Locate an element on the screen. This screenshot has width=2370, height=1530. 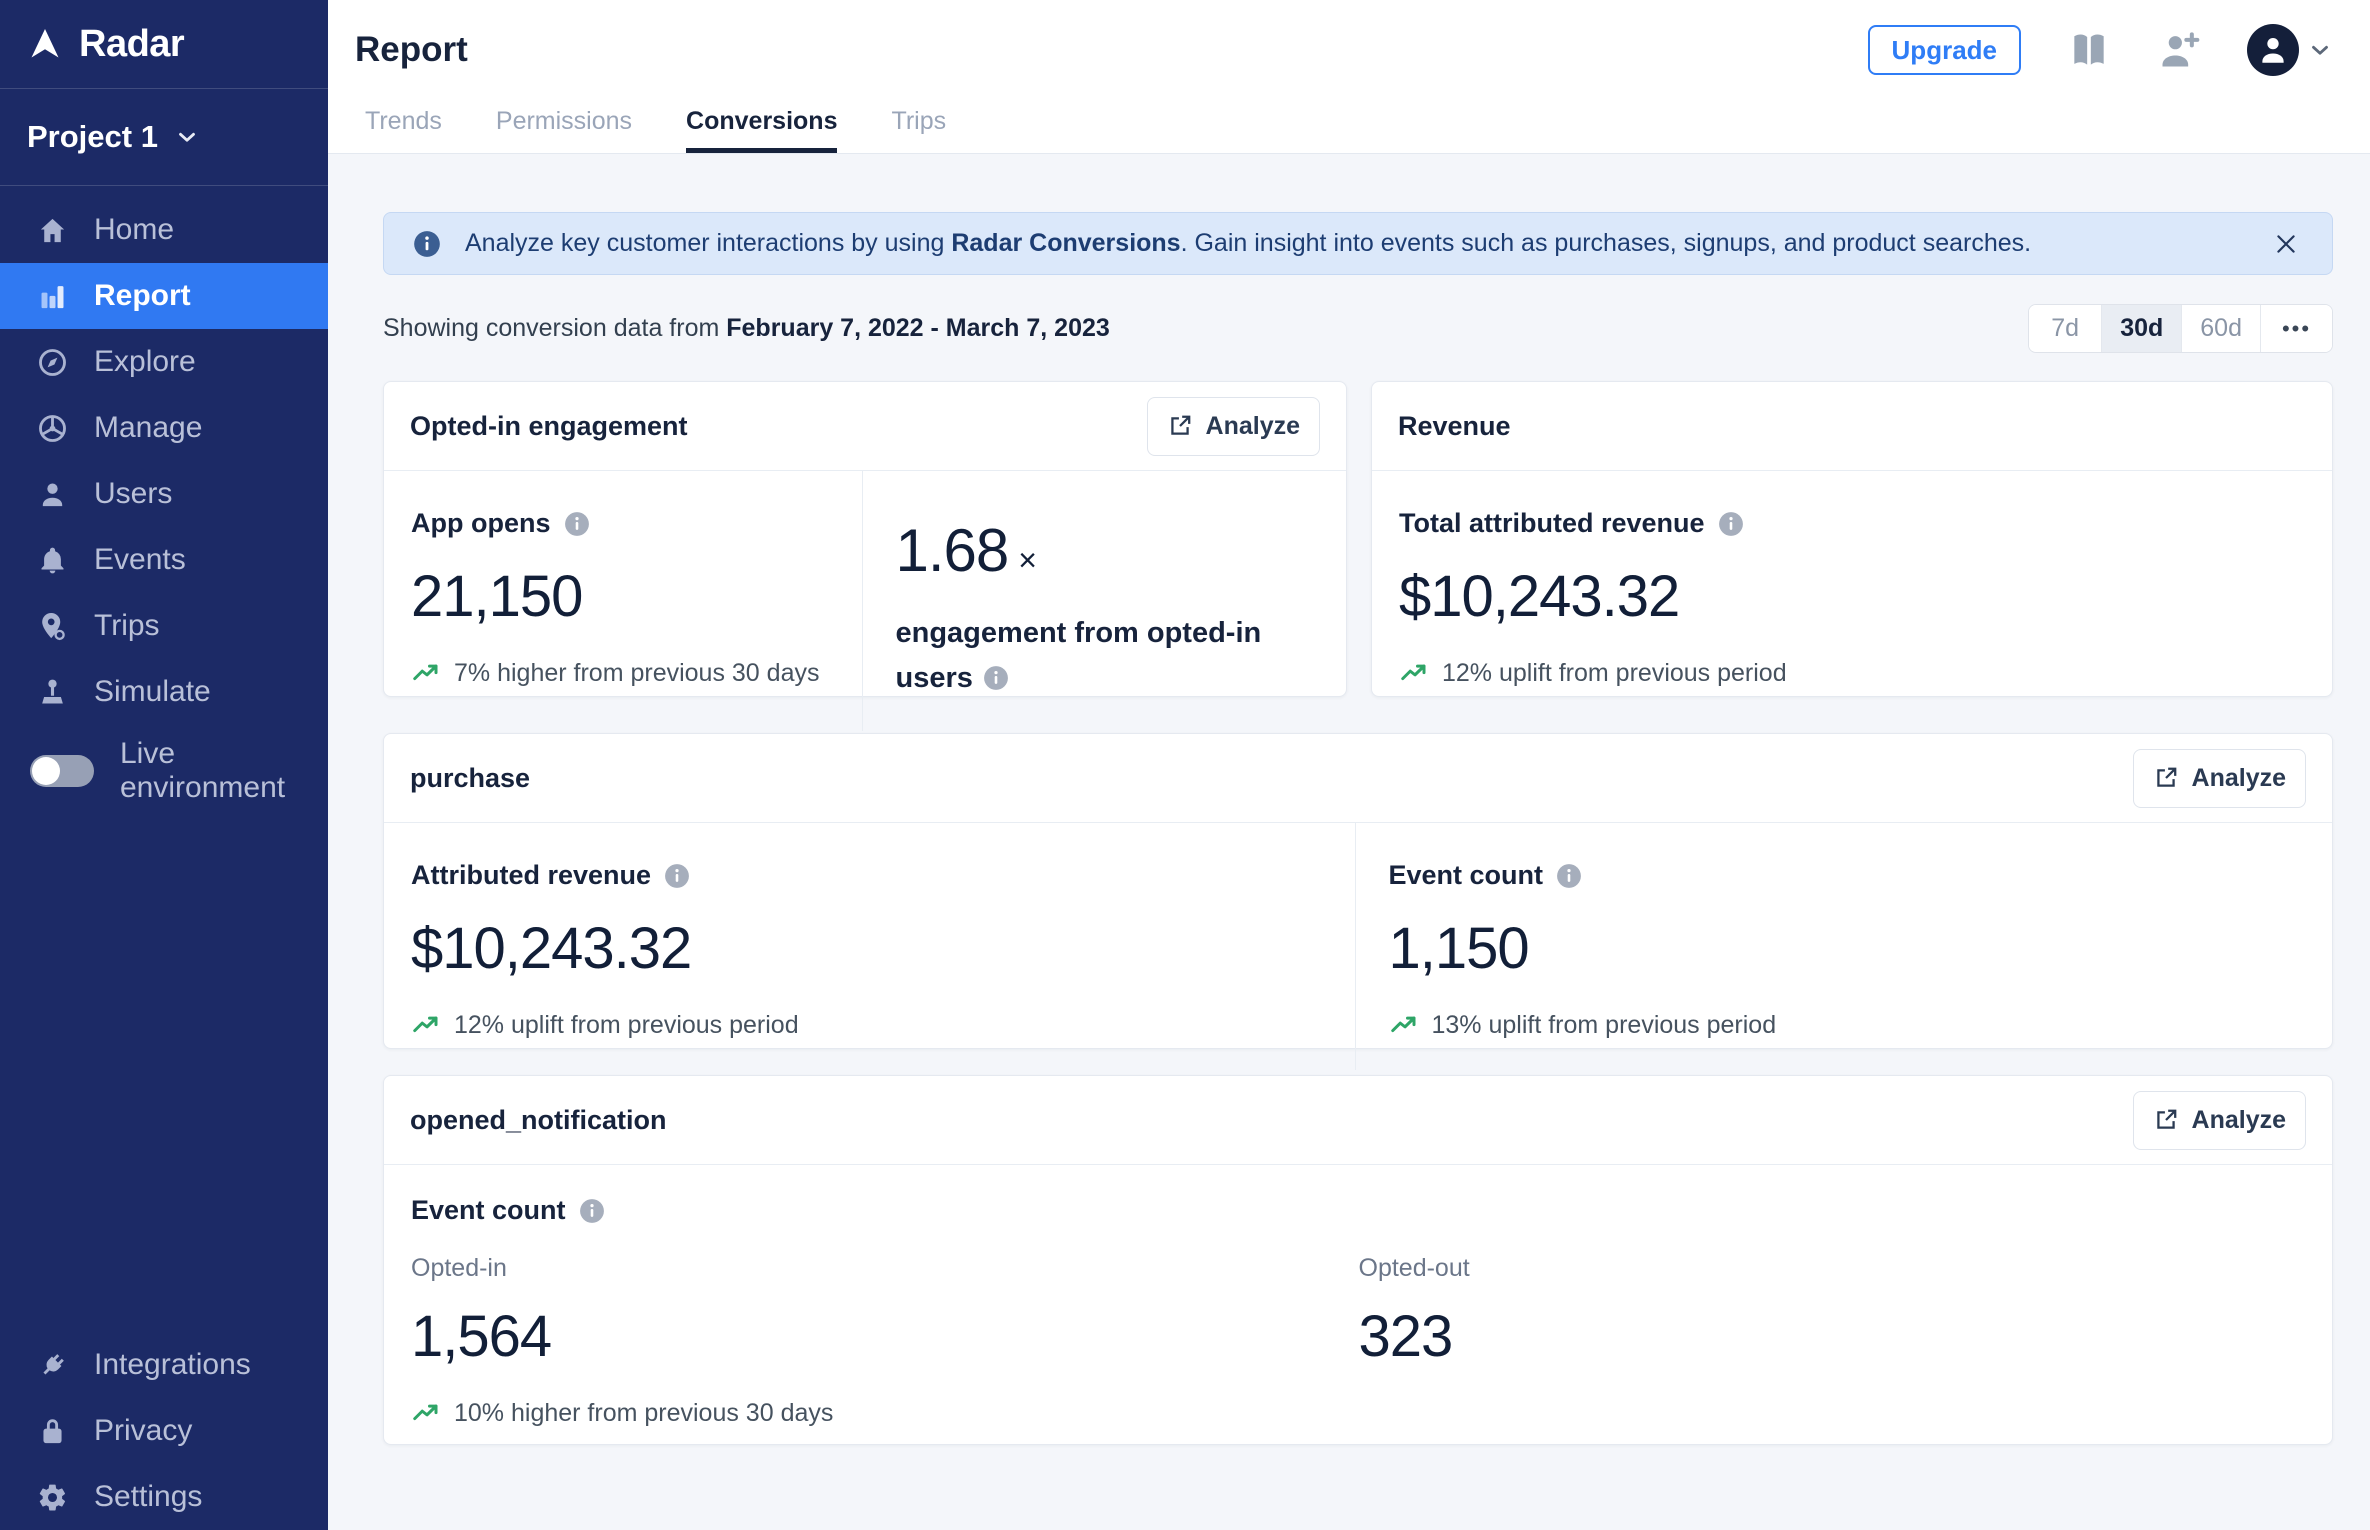
sidebar-item-integrations: Integrations is located at coordinates (164, 1365).